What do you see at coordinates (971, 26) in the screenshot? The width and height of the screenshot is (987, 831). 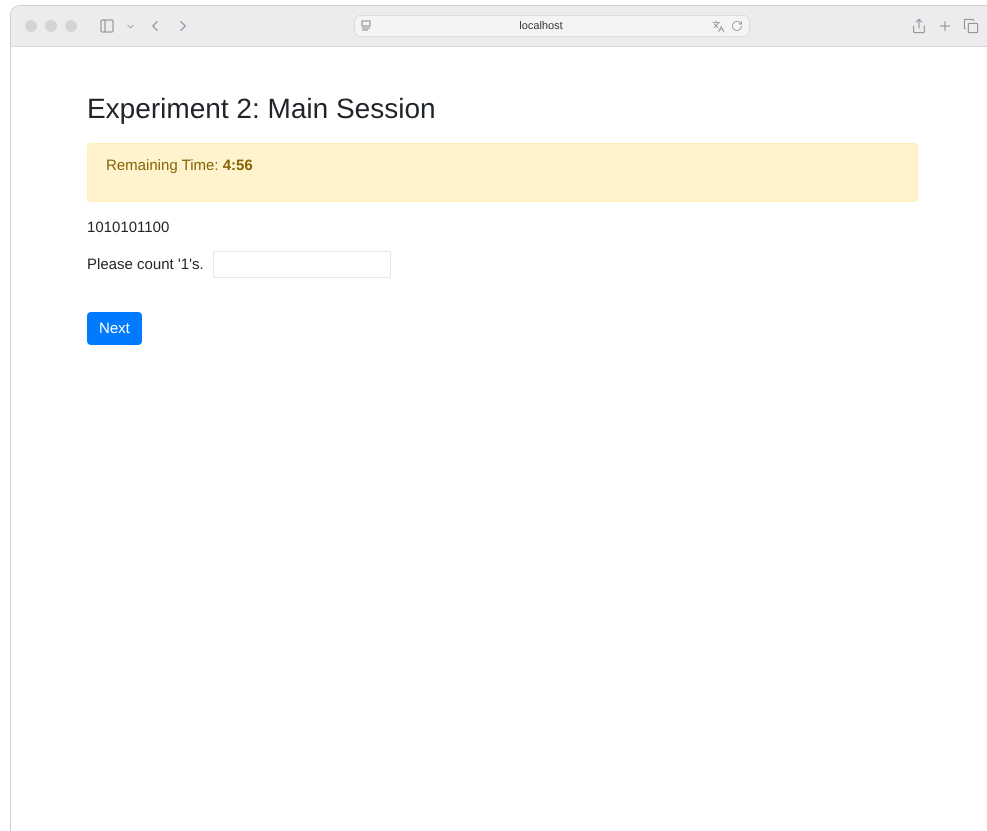 I see `tabs-icon` at bounding box center [971, 26].